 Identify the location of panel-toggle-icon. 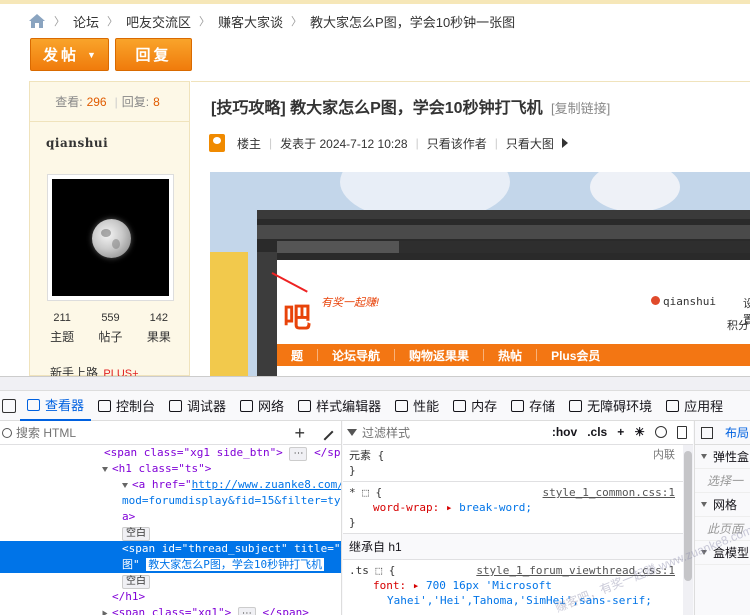
(707, 432).